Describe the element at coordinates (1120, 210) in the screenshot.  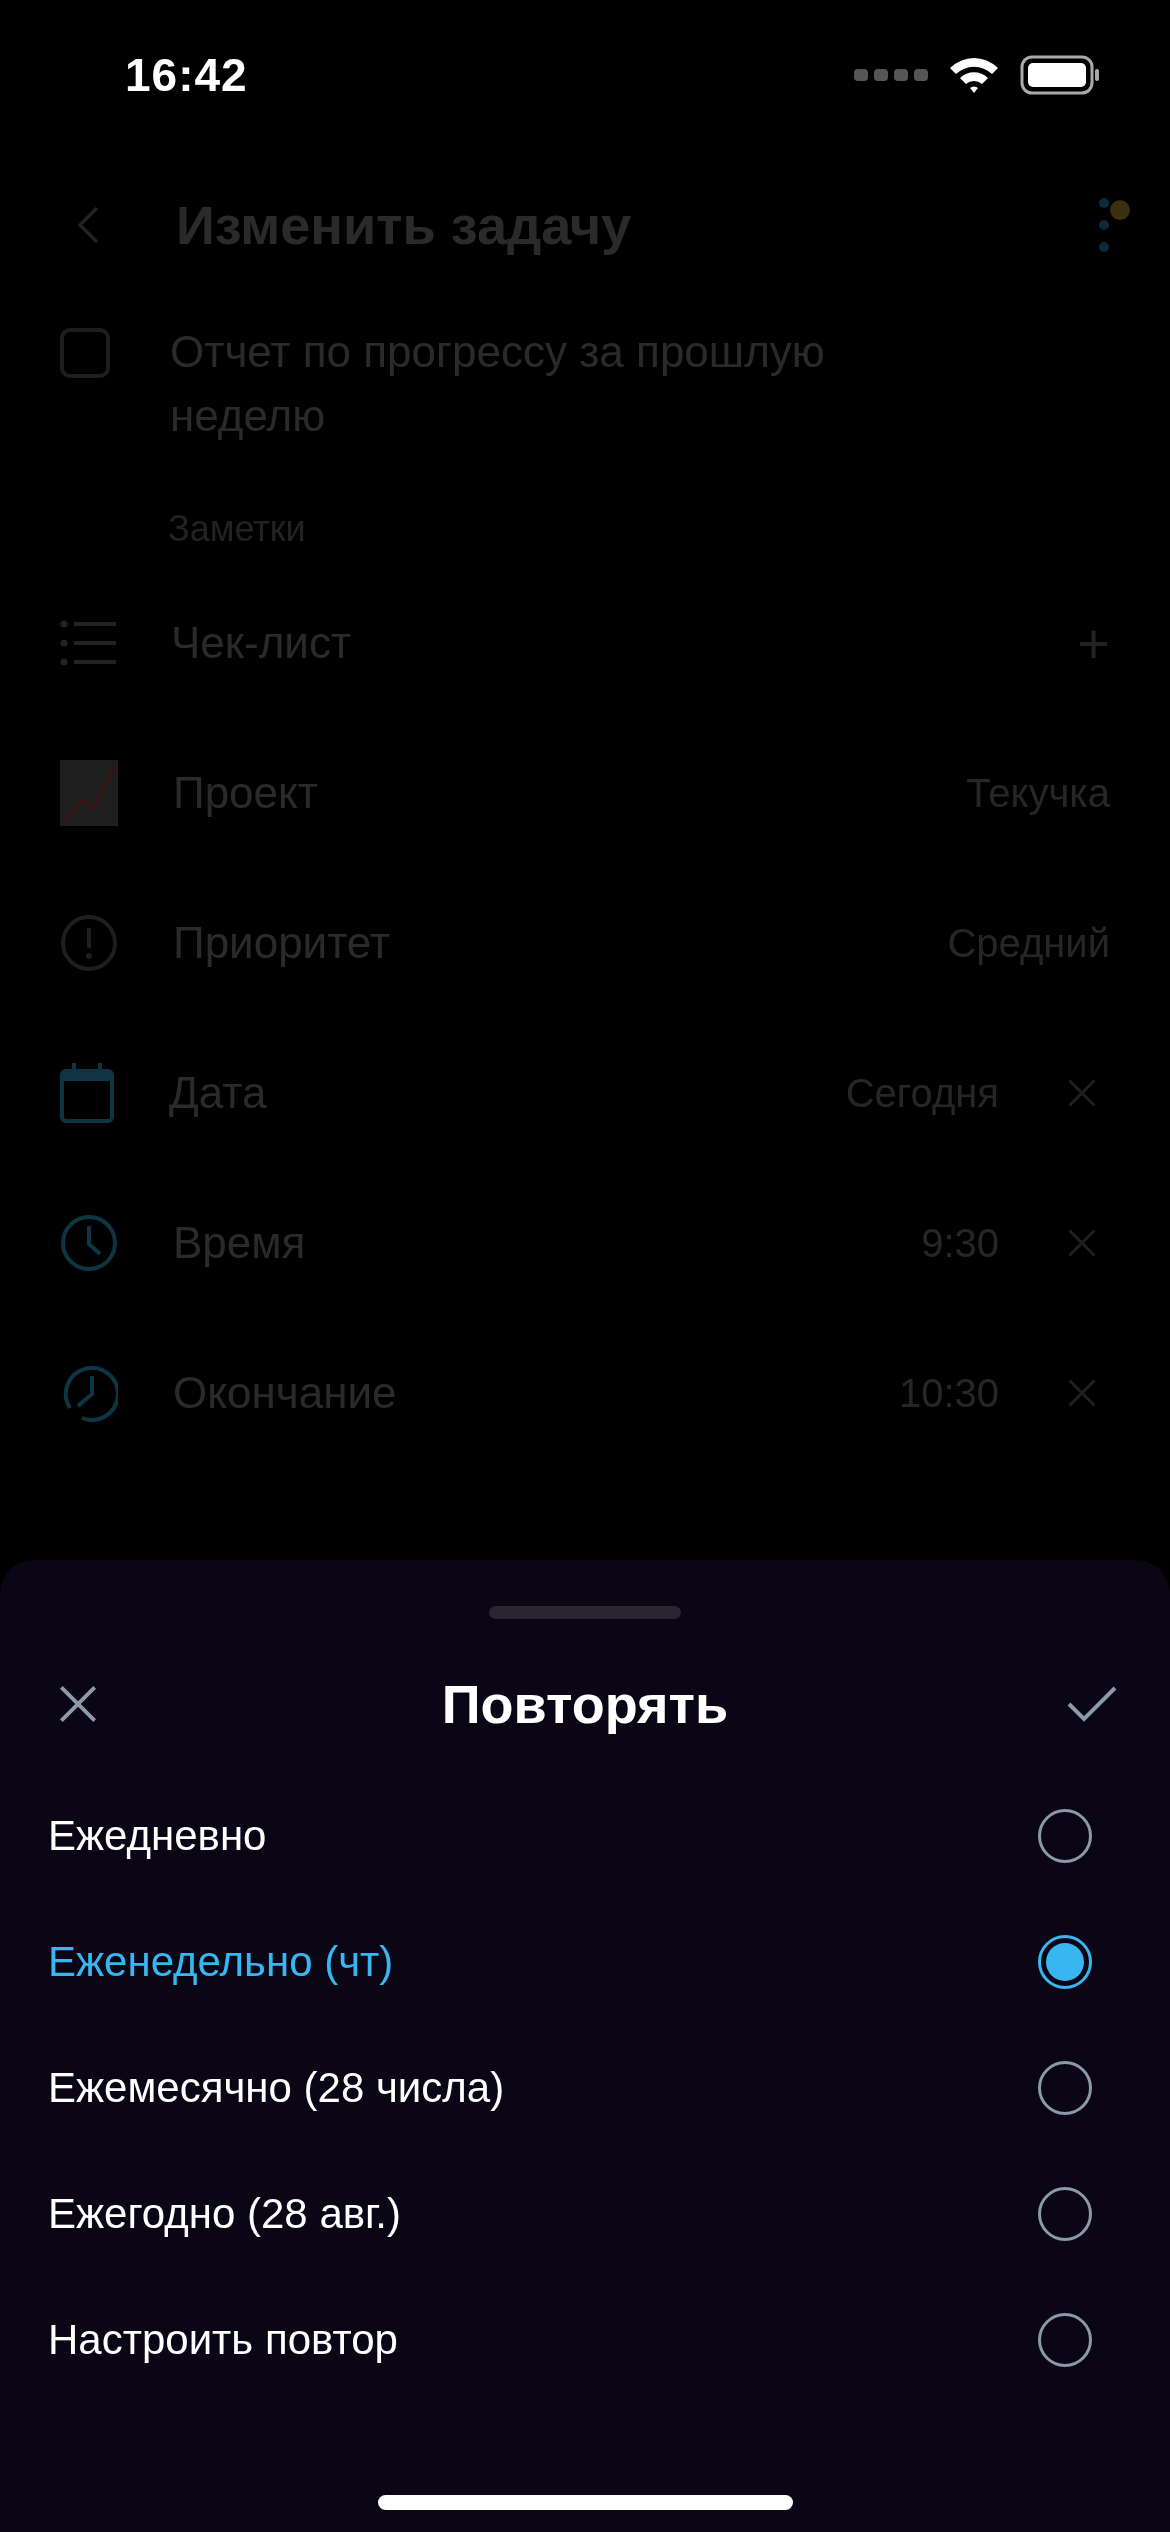
I see `notification-dot` at that location.